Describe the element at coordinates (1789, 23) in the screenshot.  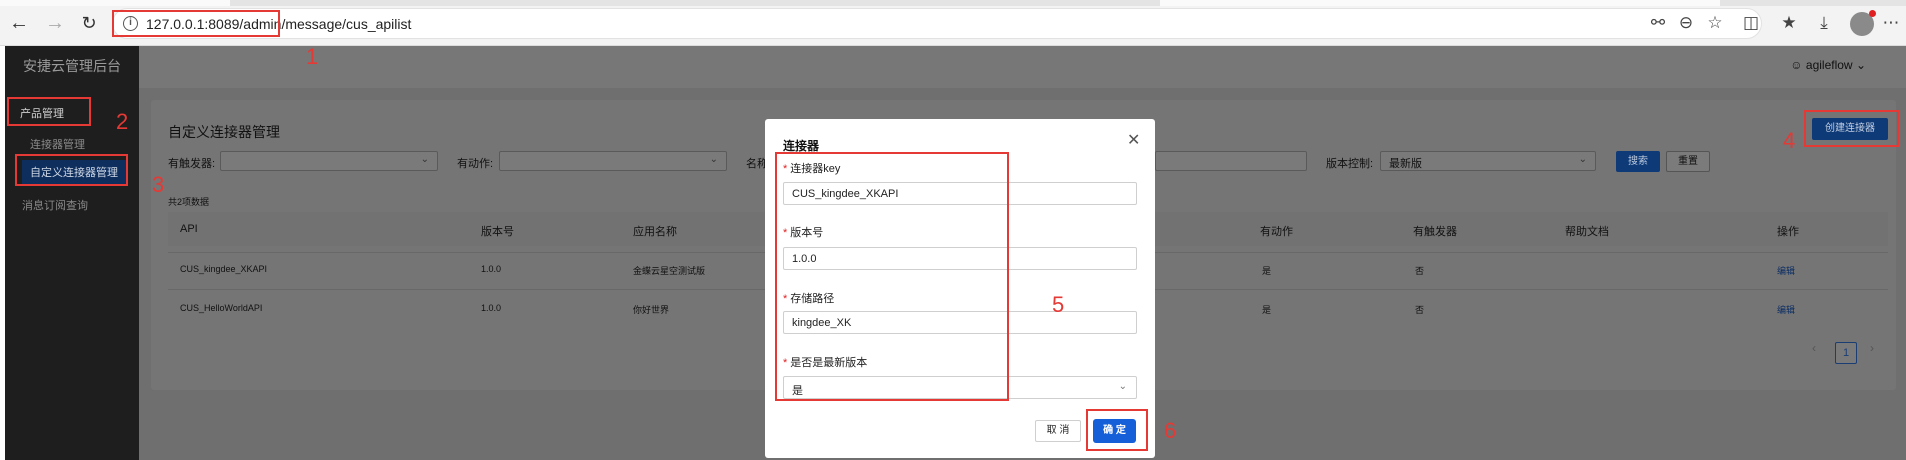
I see `favorites-icon: ★` at that location.